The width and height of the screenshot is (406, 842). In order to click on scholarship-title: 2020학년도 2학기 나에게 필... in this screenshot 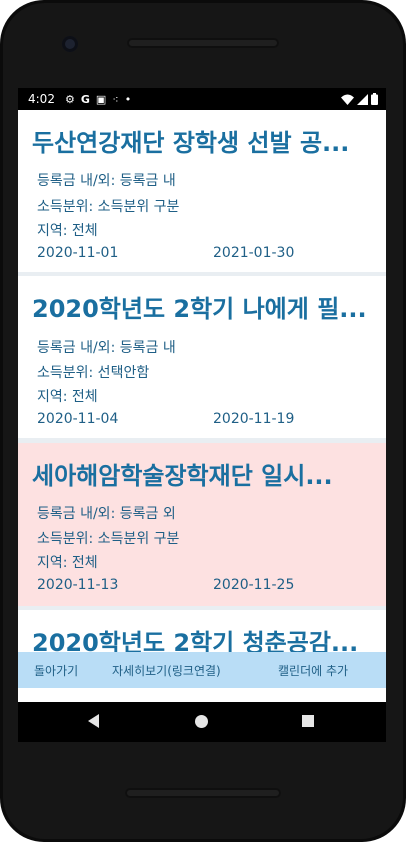, I will do `click(199, 309)`.